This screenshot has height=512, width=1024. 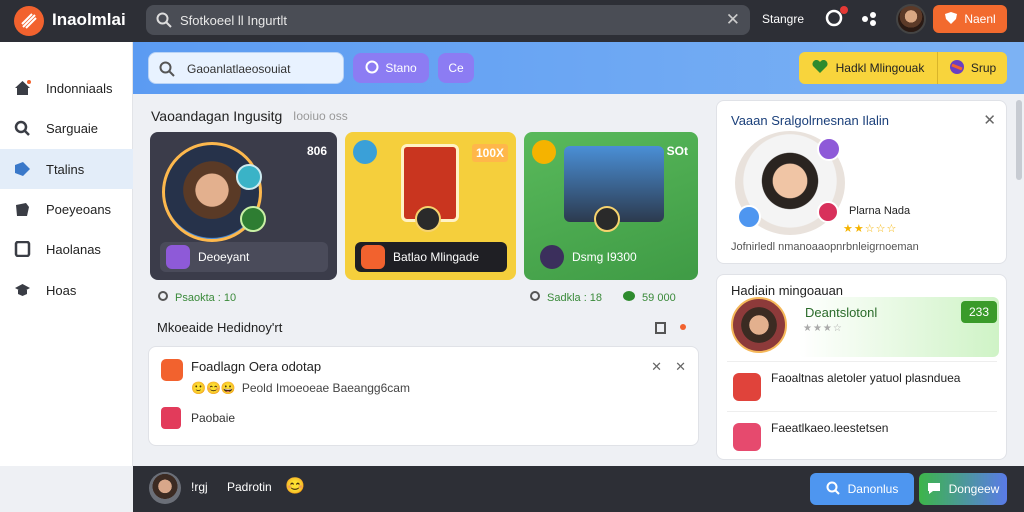 I want to click on scrollbar, so click(x=1019, y=140).